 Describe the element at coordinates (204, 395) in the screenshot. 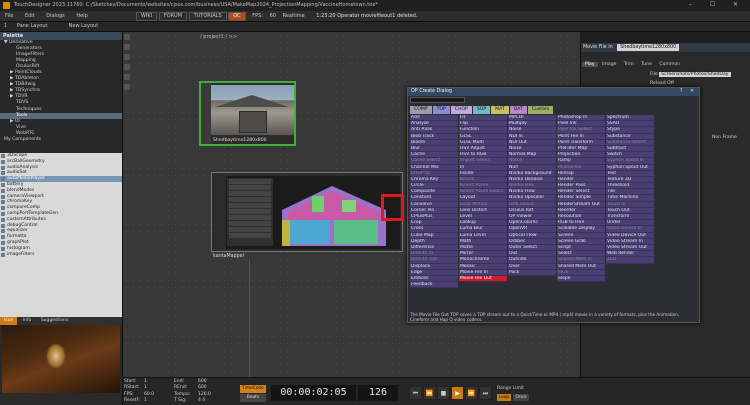

I see `timeline-stat-value: 120.0` at that location.